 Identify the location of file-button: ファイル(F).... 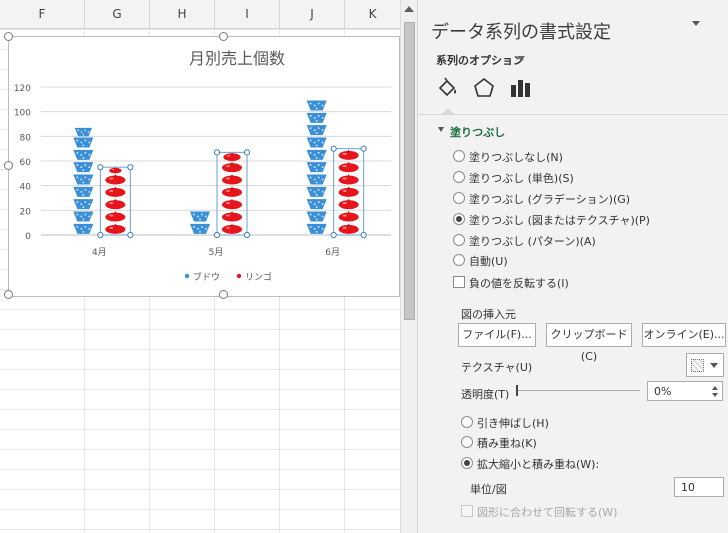
(497, 335).